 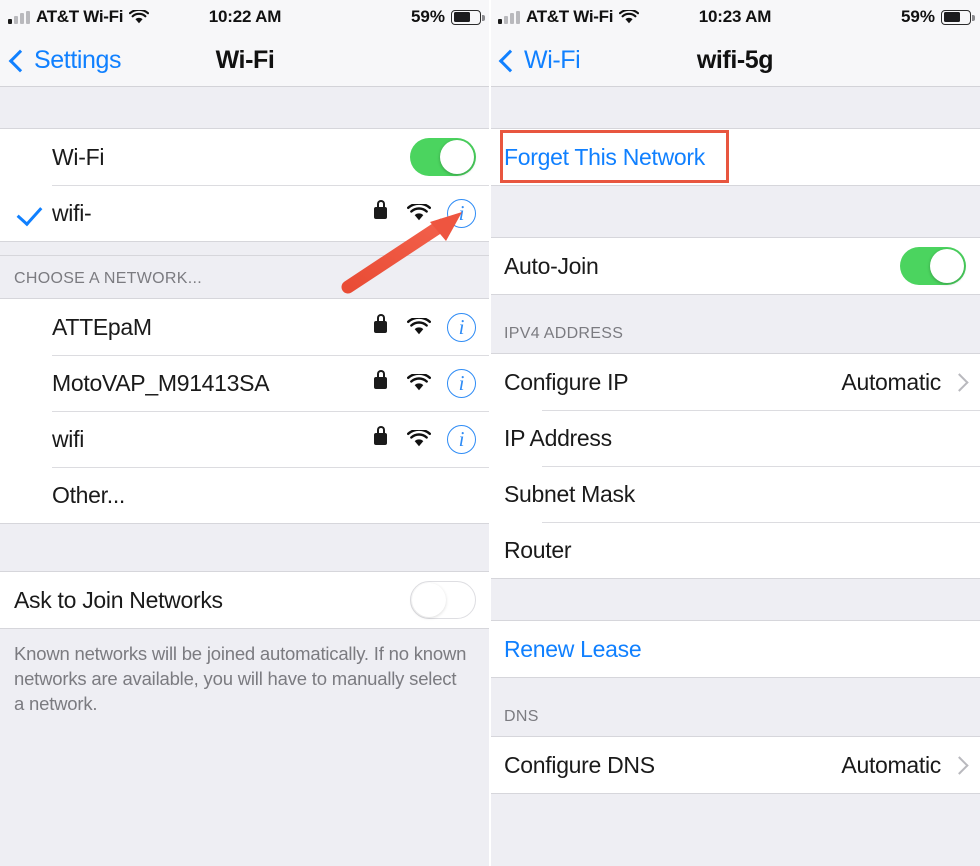 What do you see at coordinates (245, 548) in the screenshot?
I see `section-gap-ask-to-join` at bounding box center [245, 548].